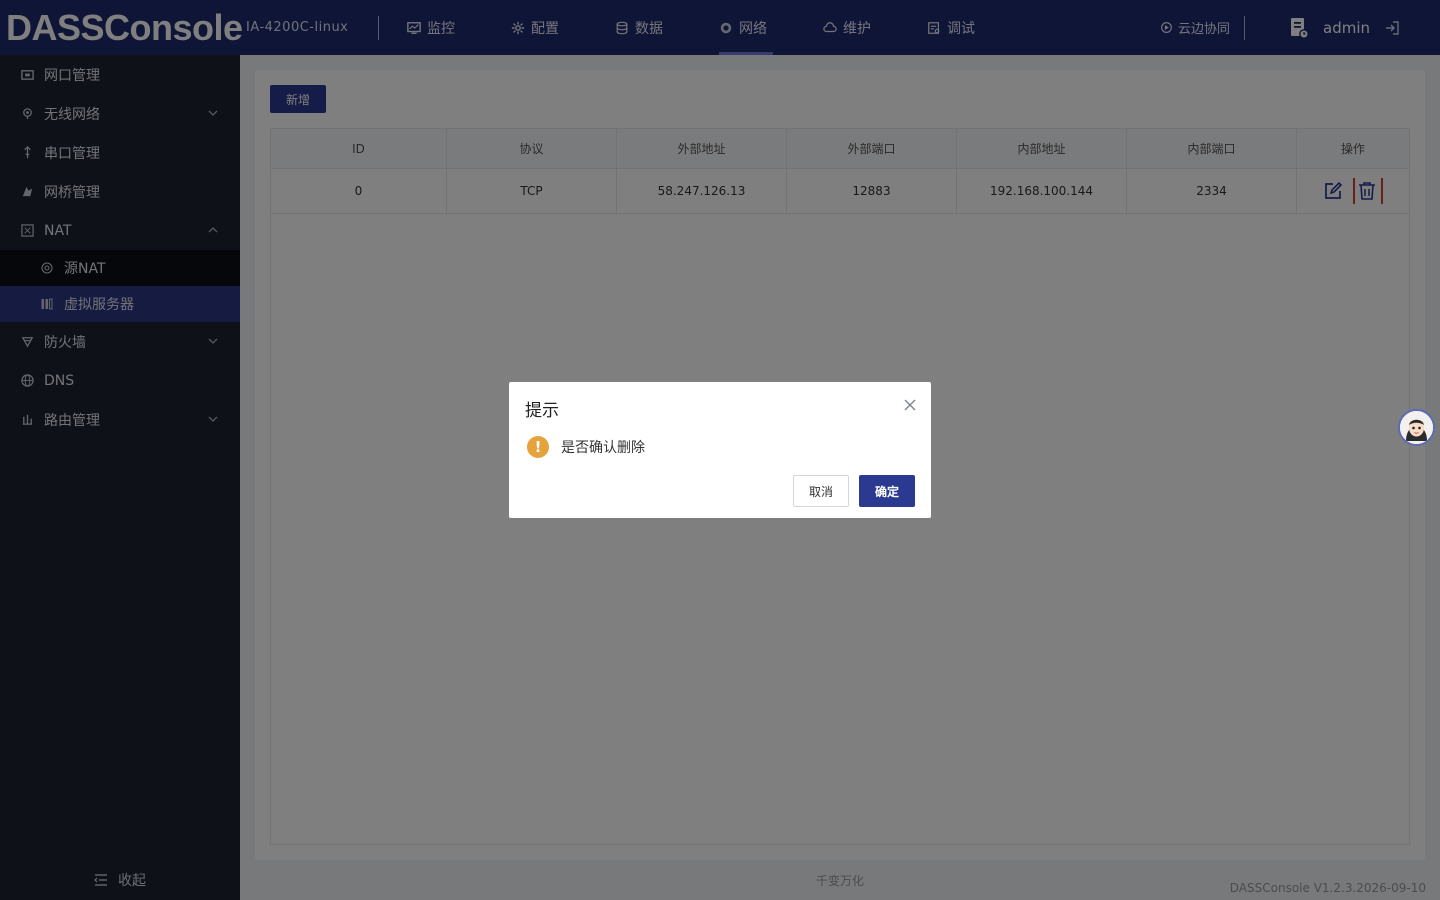  Describe the element at coordinates (821, 491) in the screenshot. I see `cancel-button: 取消` at that location.